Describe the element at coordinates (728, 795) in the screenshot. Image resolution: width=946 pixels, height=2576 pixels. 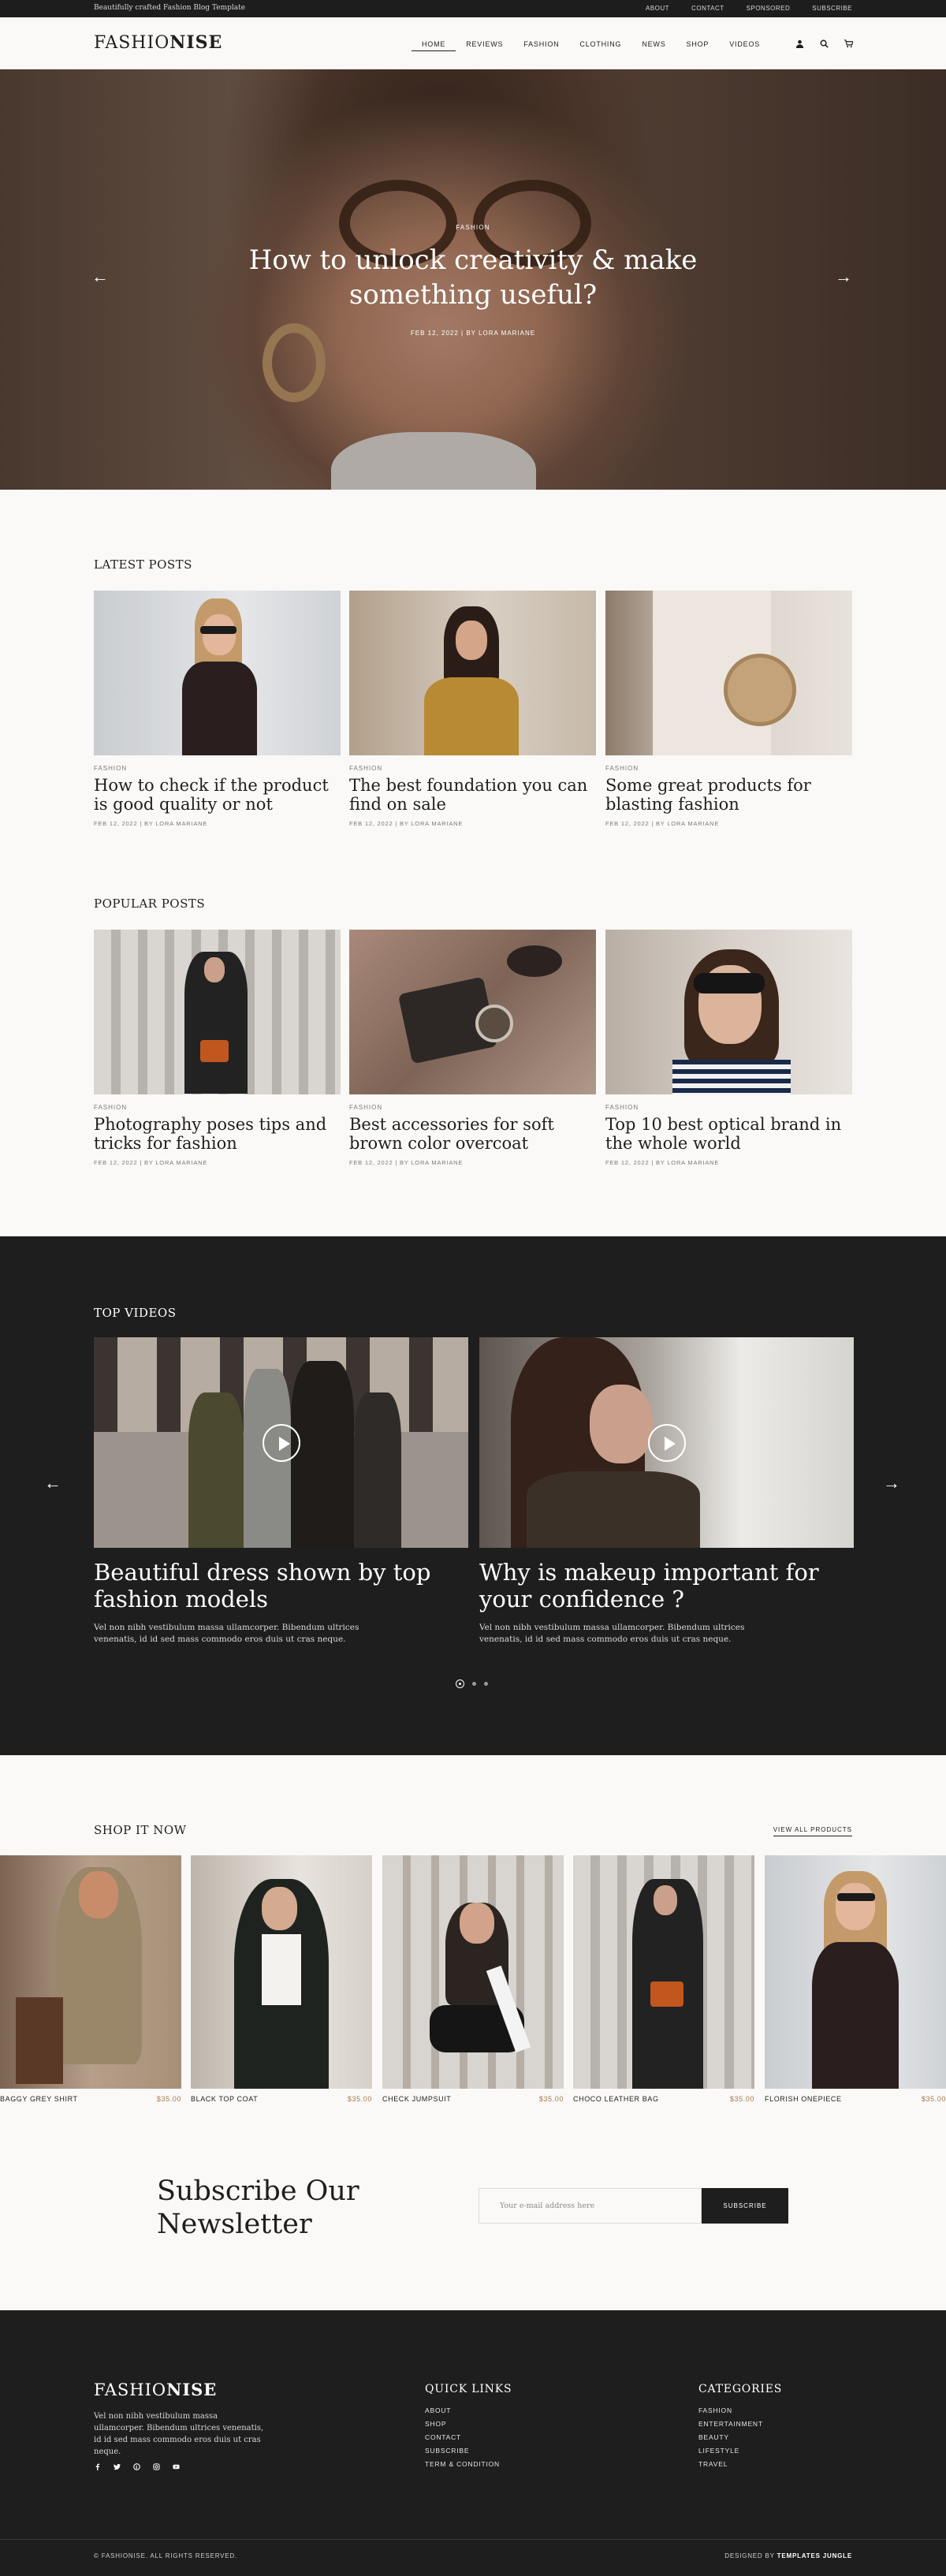
I see `post-title: Some great products for blasting fashion` at that location.